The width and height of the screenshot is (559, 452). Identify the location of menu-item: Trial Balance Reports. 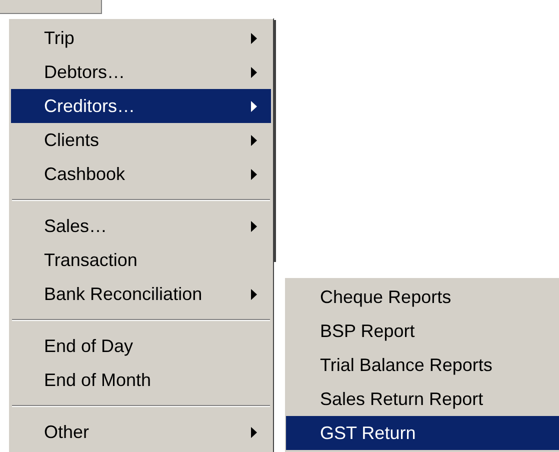
(422, 365).